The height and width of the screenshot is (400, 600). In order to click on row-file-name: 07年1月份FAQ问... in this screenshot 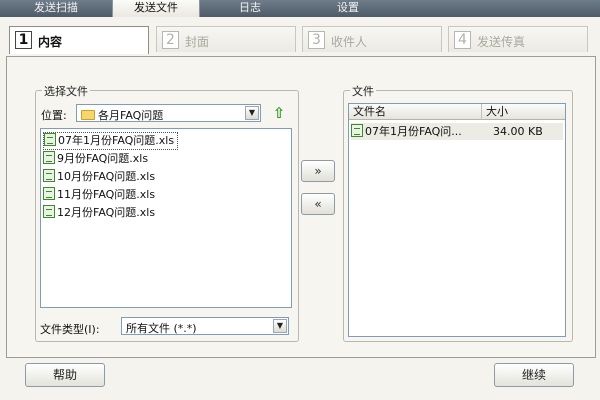, I will do `click(406, 131)`.